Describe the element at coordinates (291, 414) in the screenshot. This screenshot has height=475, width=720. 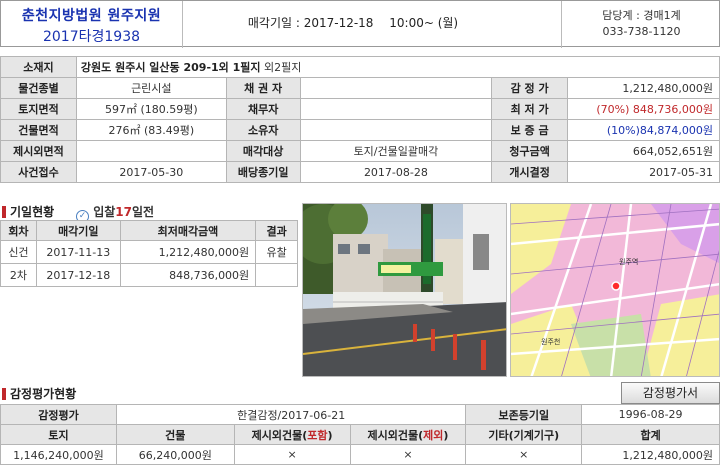
I see `appraiser-value: 한결감정/2017-06-21` at that location.